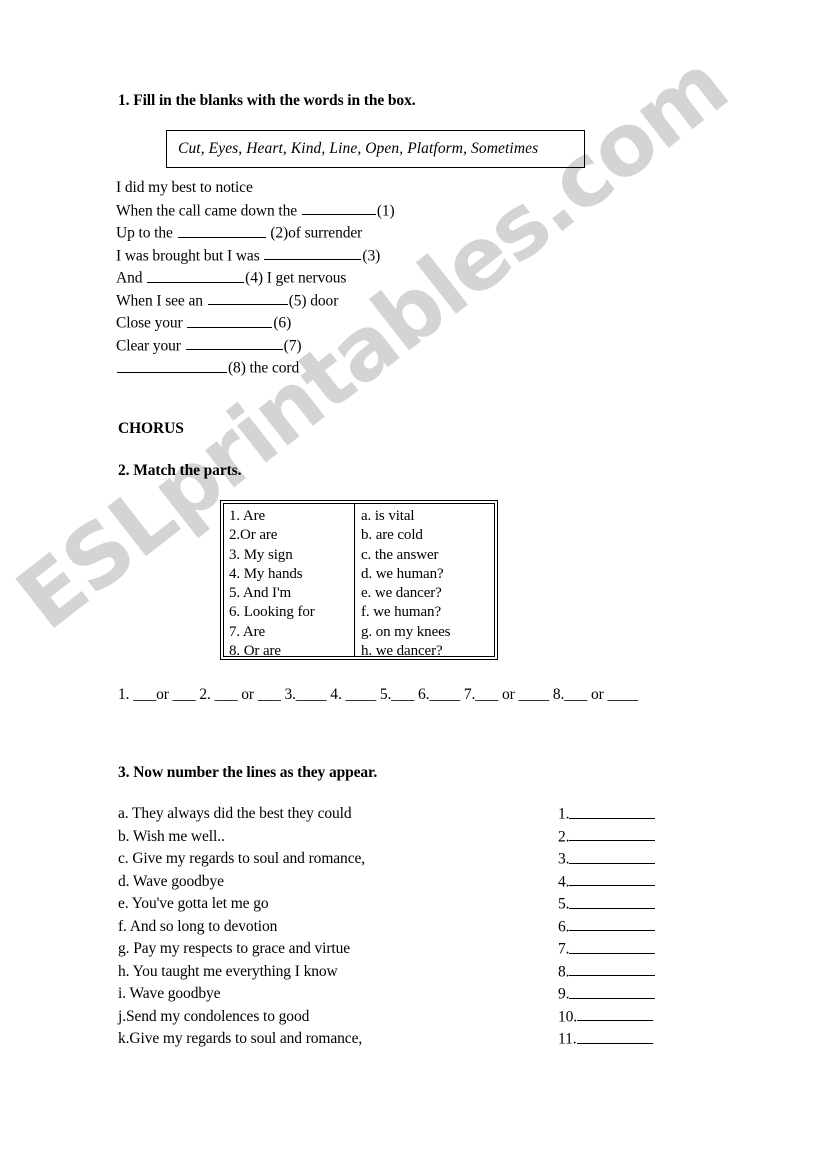  I want to click on order-blank-row: 7., so click(607, 949).